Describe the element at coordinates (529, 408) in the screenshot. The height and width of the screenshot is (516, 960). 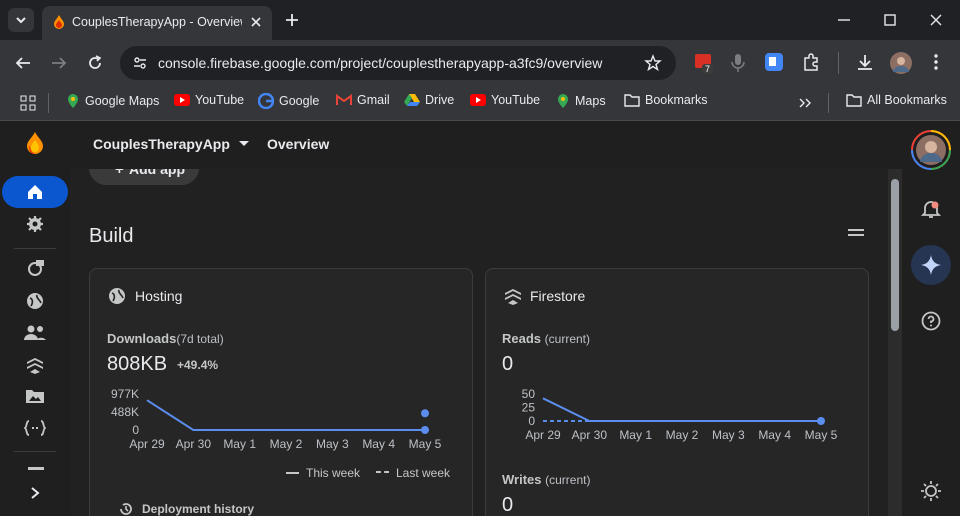
I see `y-tick-label: 25` at that location.